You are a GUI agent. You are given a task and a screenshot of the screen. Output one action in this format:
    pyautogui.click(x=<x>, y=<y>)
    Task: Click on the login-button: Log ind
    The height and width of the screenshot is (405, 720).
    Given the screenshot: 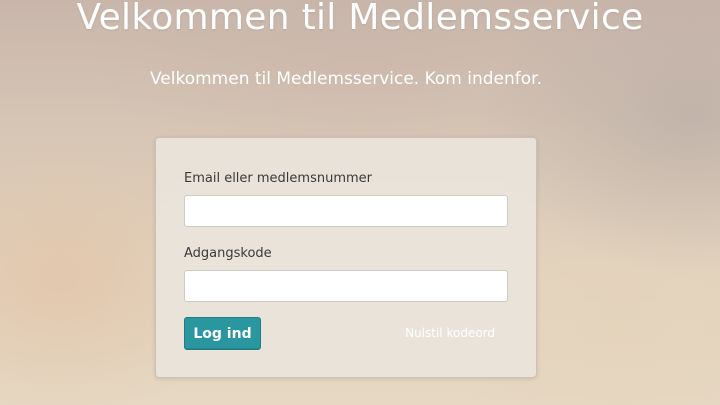 What is the action you would take?
    pyautogui.click(x=222, y=333)
    